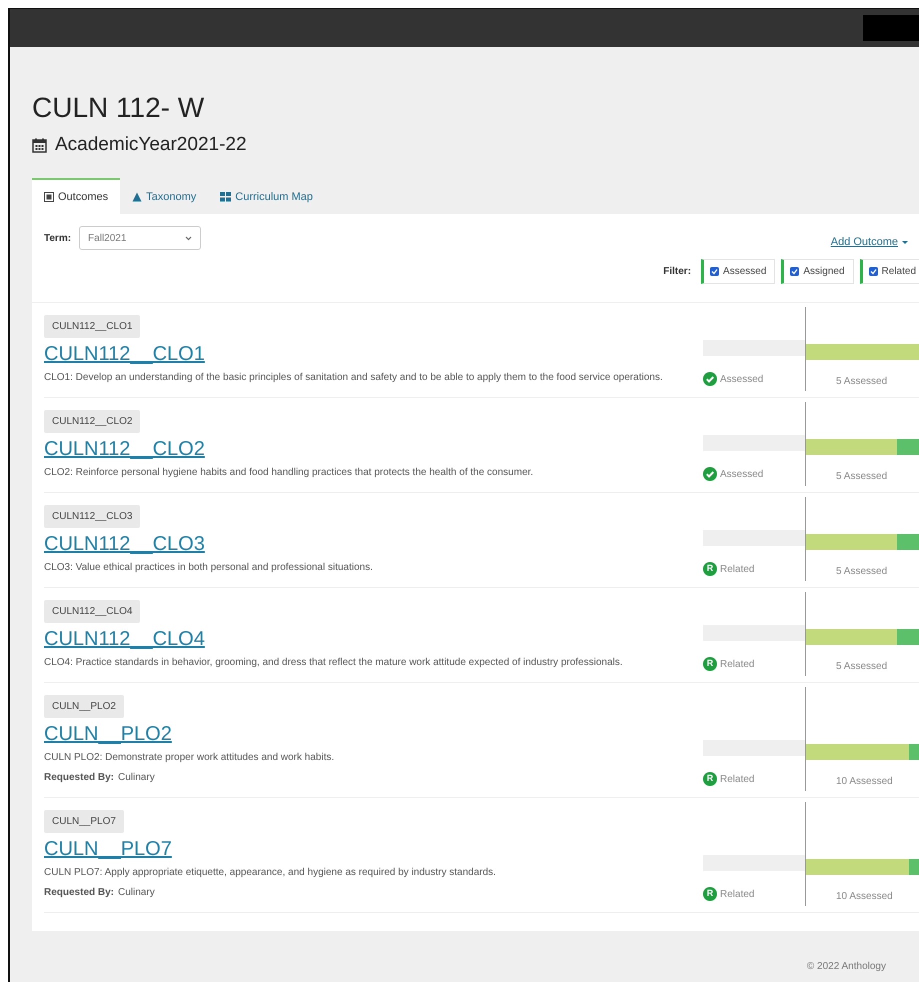 The width and height of the screenshot is (919, 982). What do you see at coordinates (76, 196) in the screenshot?
I see `tab: Outcomes` at bounding box center [76, 196].